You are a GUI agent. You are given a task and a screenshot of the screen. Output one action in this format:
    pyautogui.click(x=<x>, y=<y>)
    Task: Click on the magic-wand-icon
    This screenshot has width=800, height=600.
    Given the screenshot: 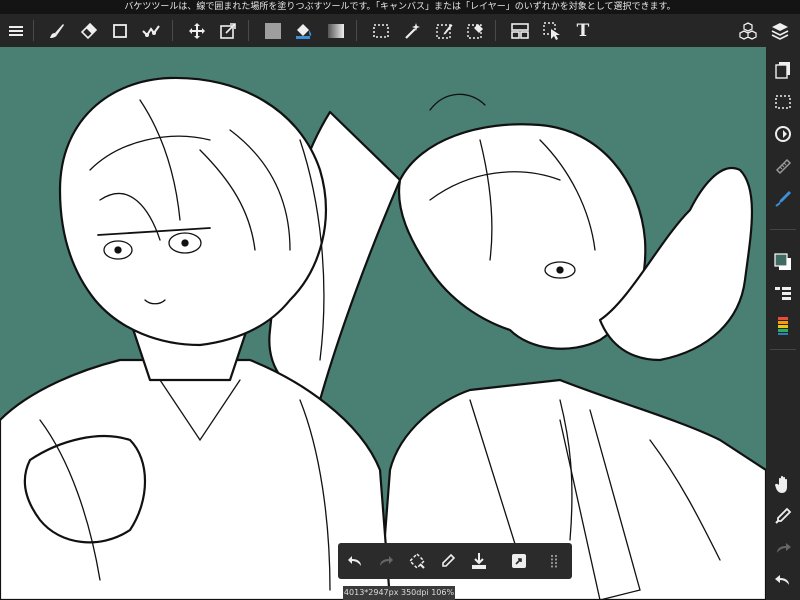 What is the action you would take?
    pyautogui.click(x=412, y=30)
    